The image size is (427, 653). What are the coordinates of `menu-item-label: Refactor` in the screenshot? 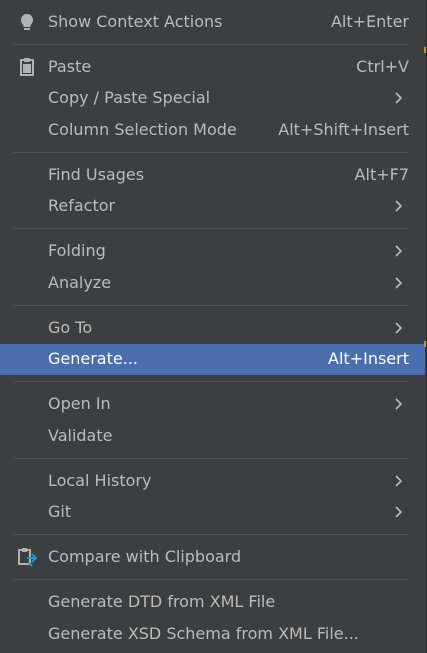 It's located at (82, 205).